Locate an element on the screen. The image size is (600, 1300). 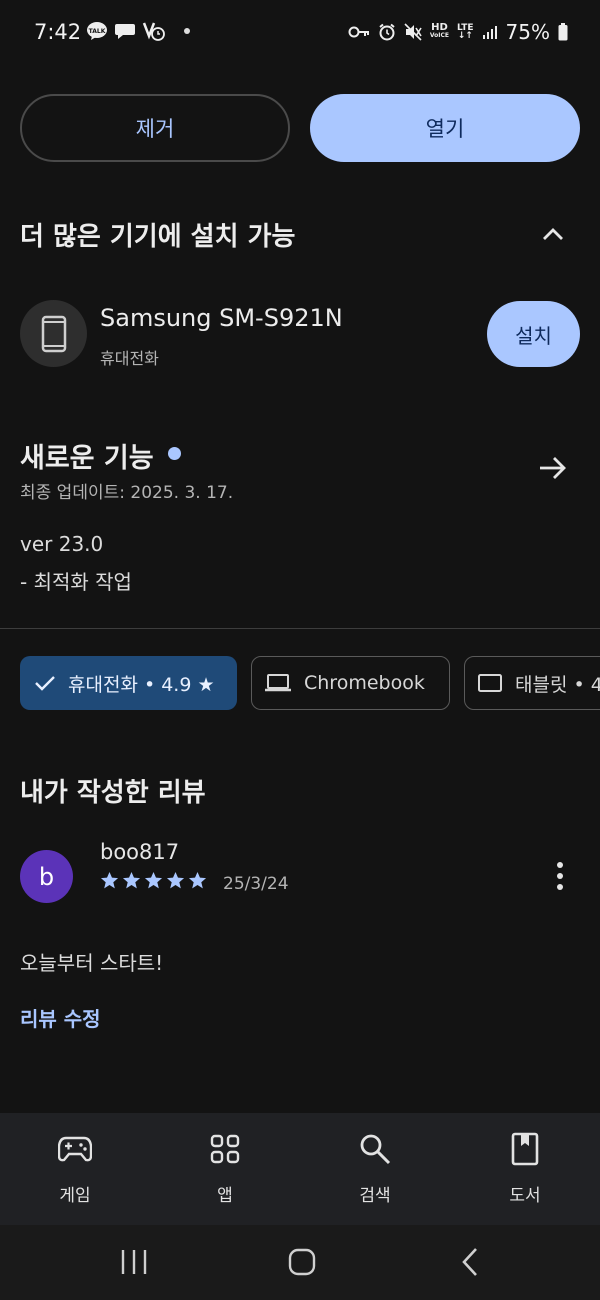
chip-chromebook-label: Chromebook is located at coordinates (364, 683).